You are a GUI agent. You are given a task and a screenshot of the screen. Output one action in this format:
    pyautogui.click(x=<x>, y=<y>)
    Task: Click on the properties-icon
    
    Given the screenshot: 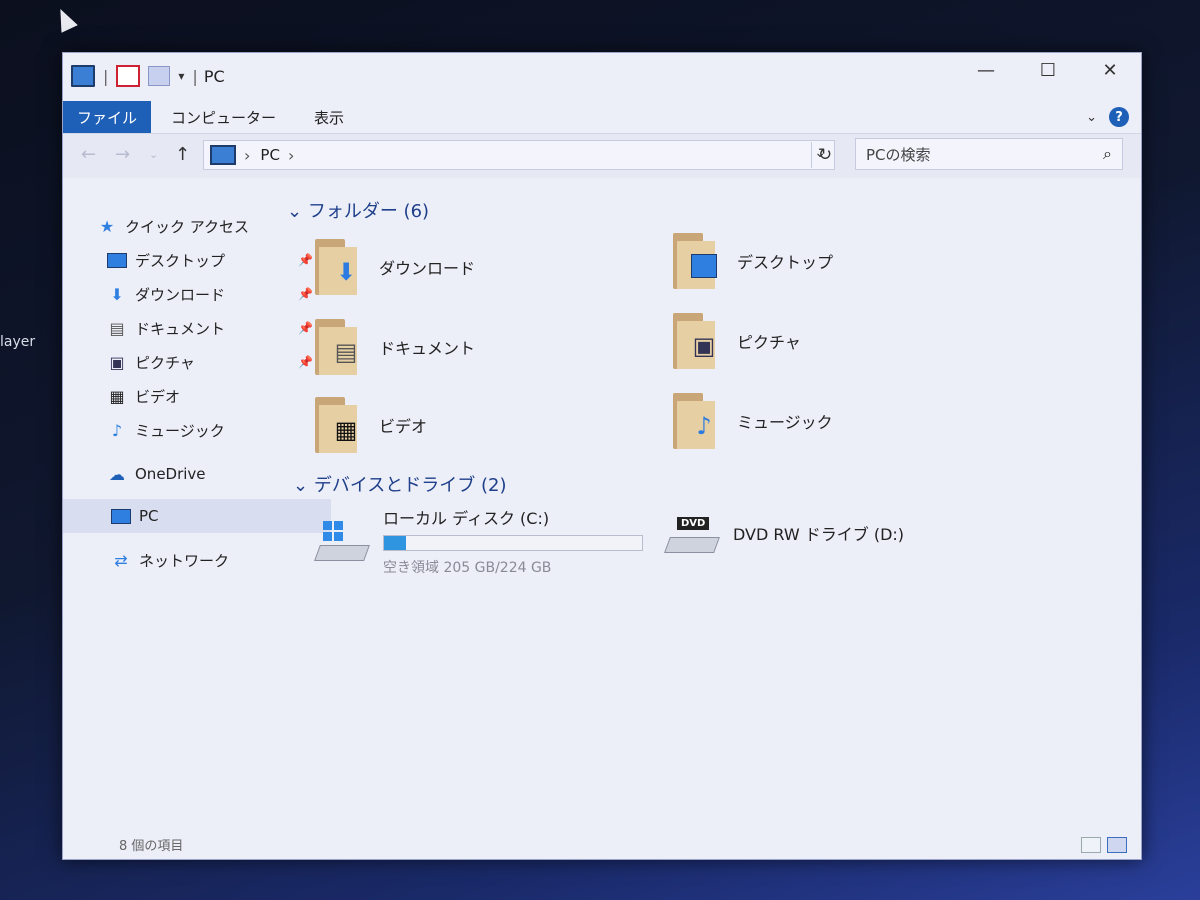 What is the action you would take?
    pyautogui.click(x=128, y=76)
    